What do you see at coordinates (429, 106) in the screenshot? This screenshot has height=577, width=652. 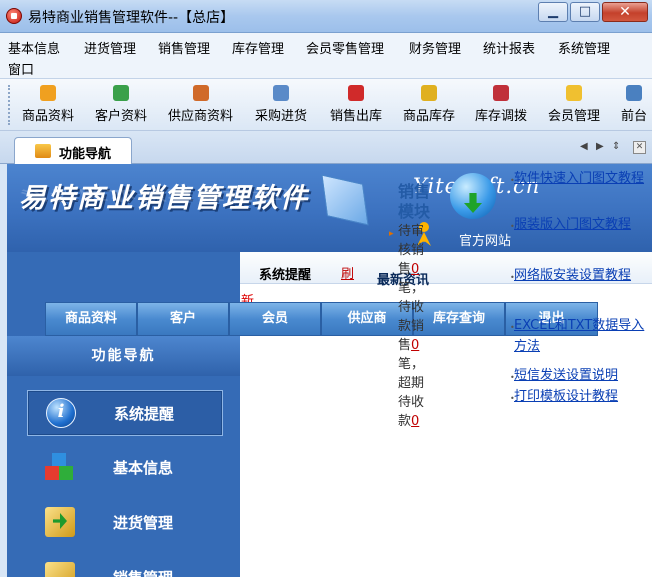 I see `toolbar-inventory-button: 商品库存` at bounding box center [429, 106].